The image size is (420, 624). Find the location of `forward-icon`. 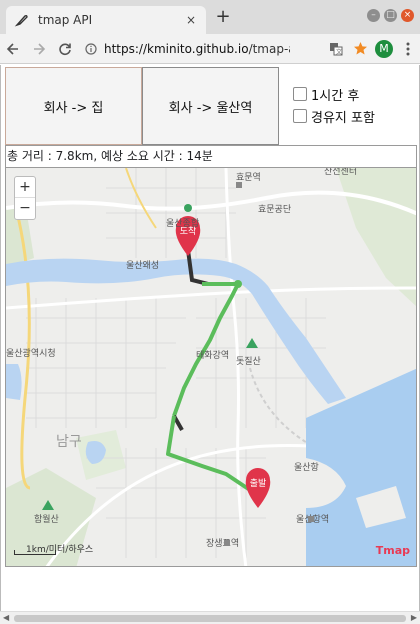

forward-icon is located at coordinates (39, 49).